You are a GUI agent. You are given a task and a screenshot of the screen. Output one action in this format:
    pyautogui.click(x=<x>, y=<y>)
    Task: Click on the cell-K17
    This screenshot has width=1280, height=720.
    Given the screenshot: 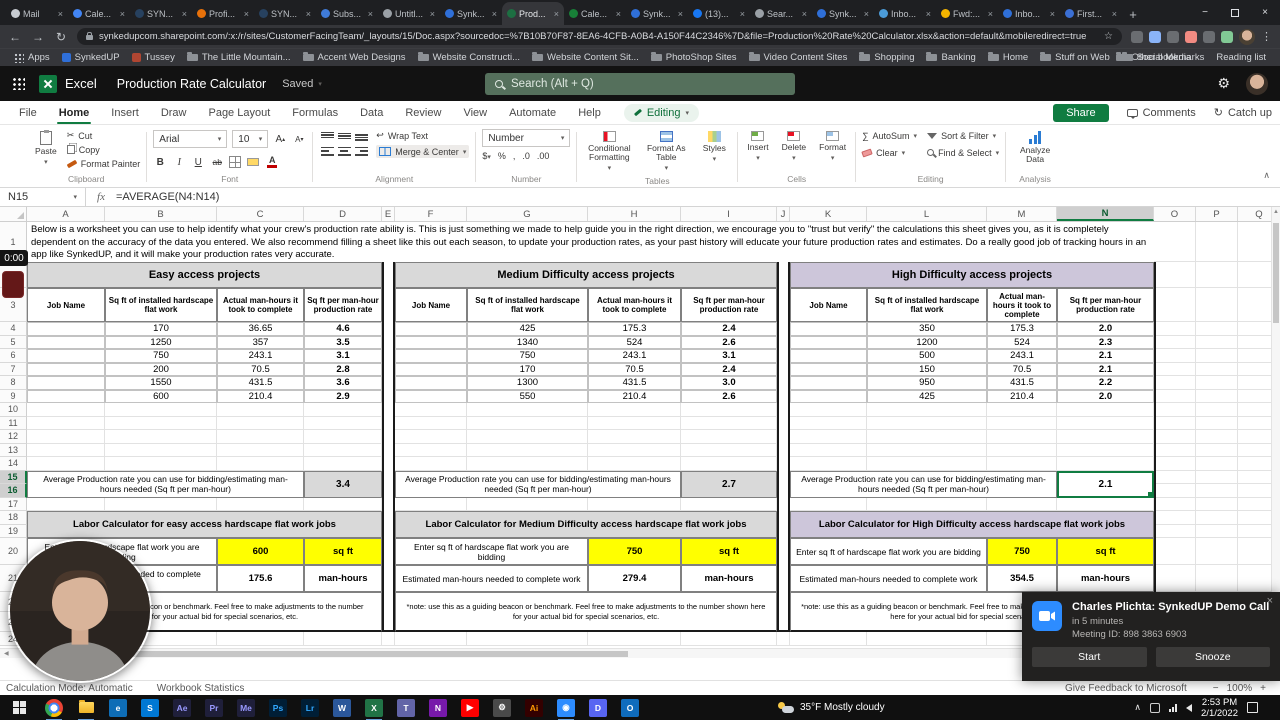 What is the action you would take?
    pyautogui.click(x=828, y=504)
    